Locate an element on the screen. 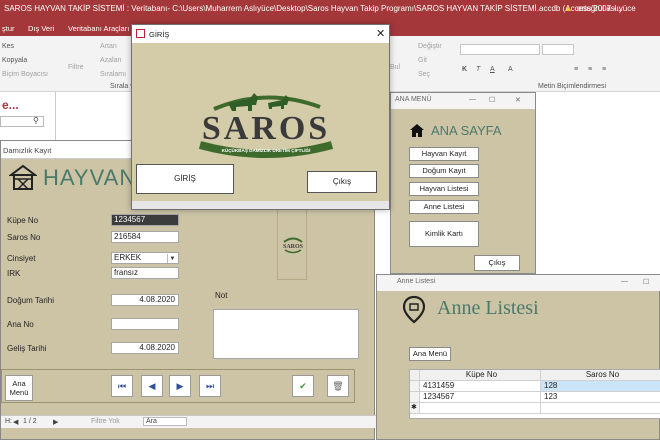 This screenshot has width=660, height=440. table-cell: 123 is located at coordinates (600, 397).